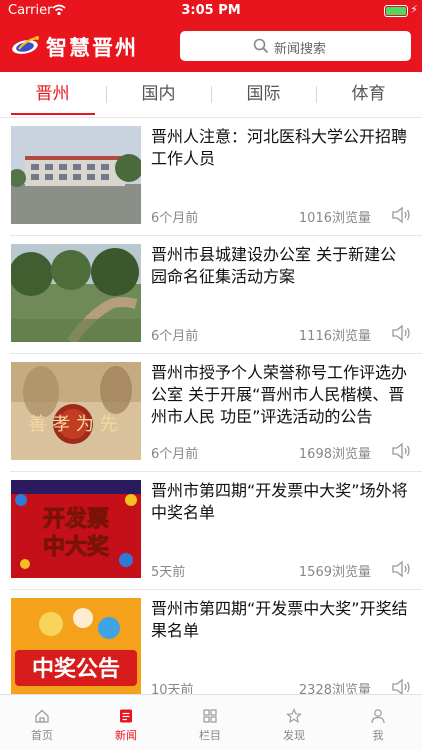 The image size is (422, 751). Describe the element at coordinates (334, 454) in the screenshot. I see `news-views: 1698浏览量` at that location.